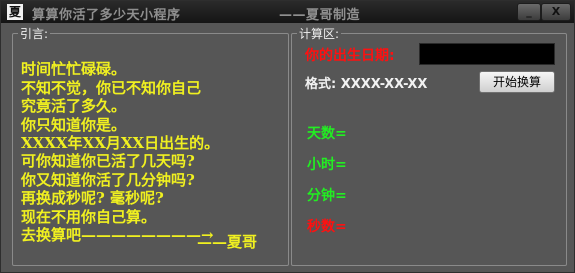  I want to click on quote-line: 你只知道你是。, so click(74, 124).